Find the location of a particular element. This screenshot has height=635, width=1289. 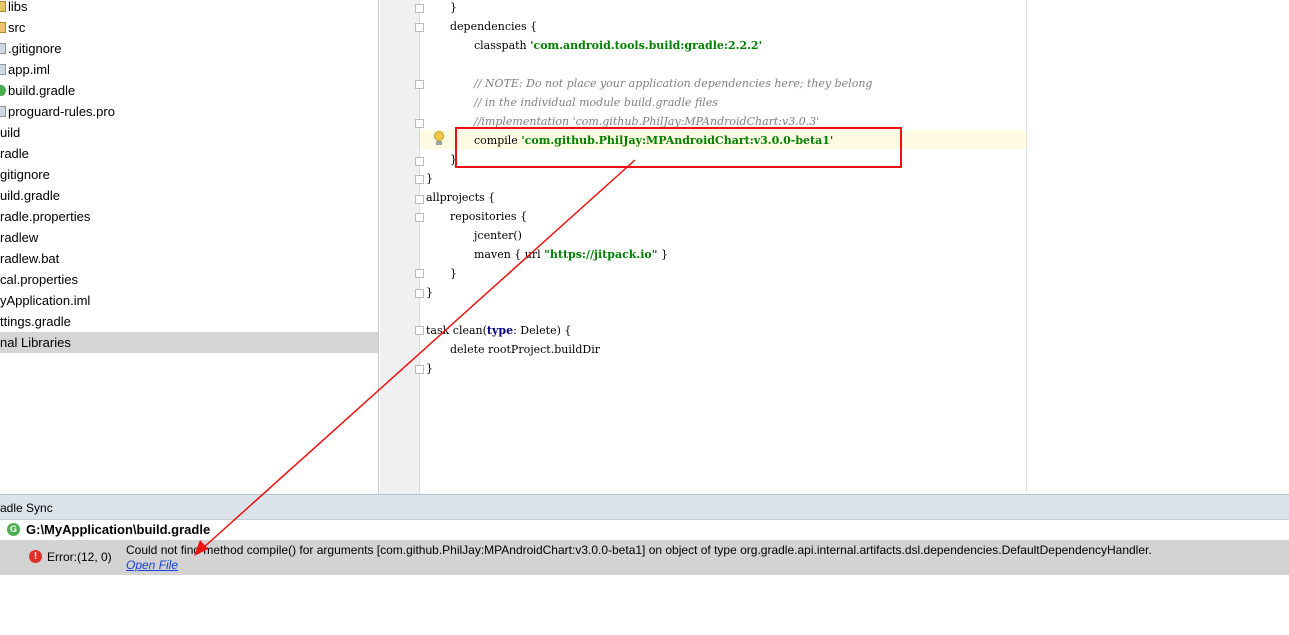

tree-item-label: radle.properties is located at coordinates (45, 216).